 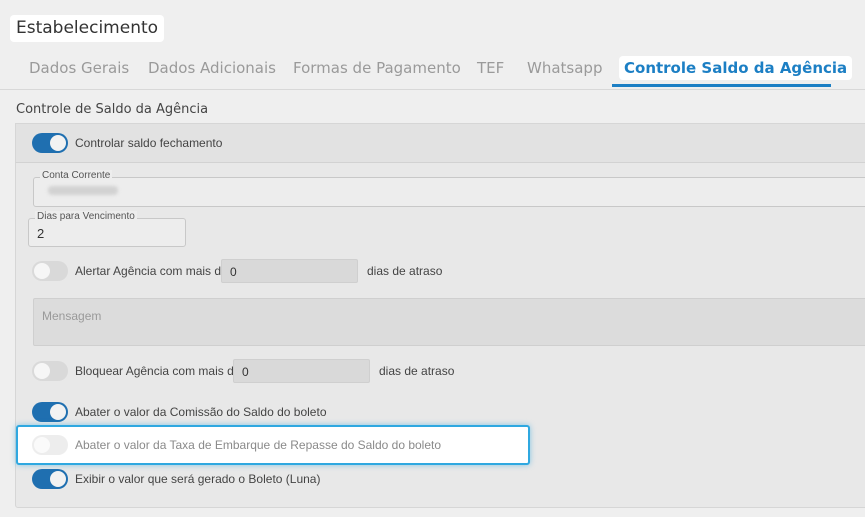 I want to click on tab-label: Formas de Pagamento, so click(x=377, y=68).